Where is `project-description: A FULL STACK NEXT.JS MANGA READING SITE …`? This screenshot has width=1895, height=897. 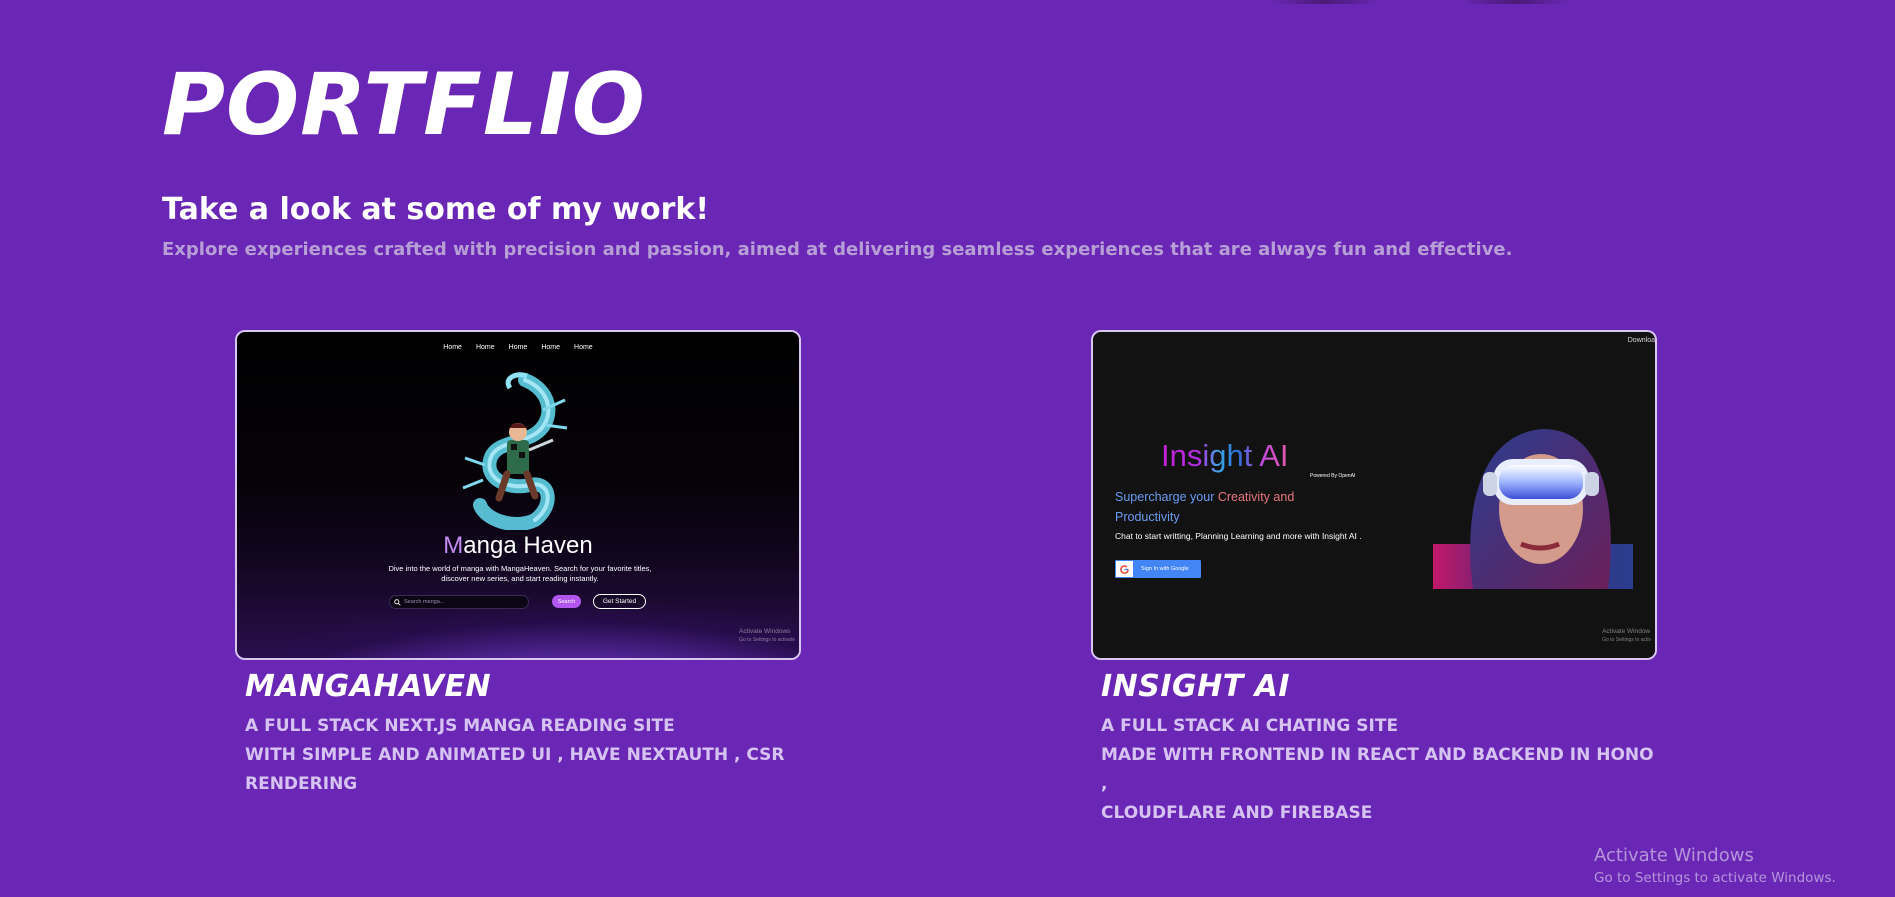
project-description: A FULL STACK NEXT.JS MANGA READING SITE … is located at coordinates (515, 755).